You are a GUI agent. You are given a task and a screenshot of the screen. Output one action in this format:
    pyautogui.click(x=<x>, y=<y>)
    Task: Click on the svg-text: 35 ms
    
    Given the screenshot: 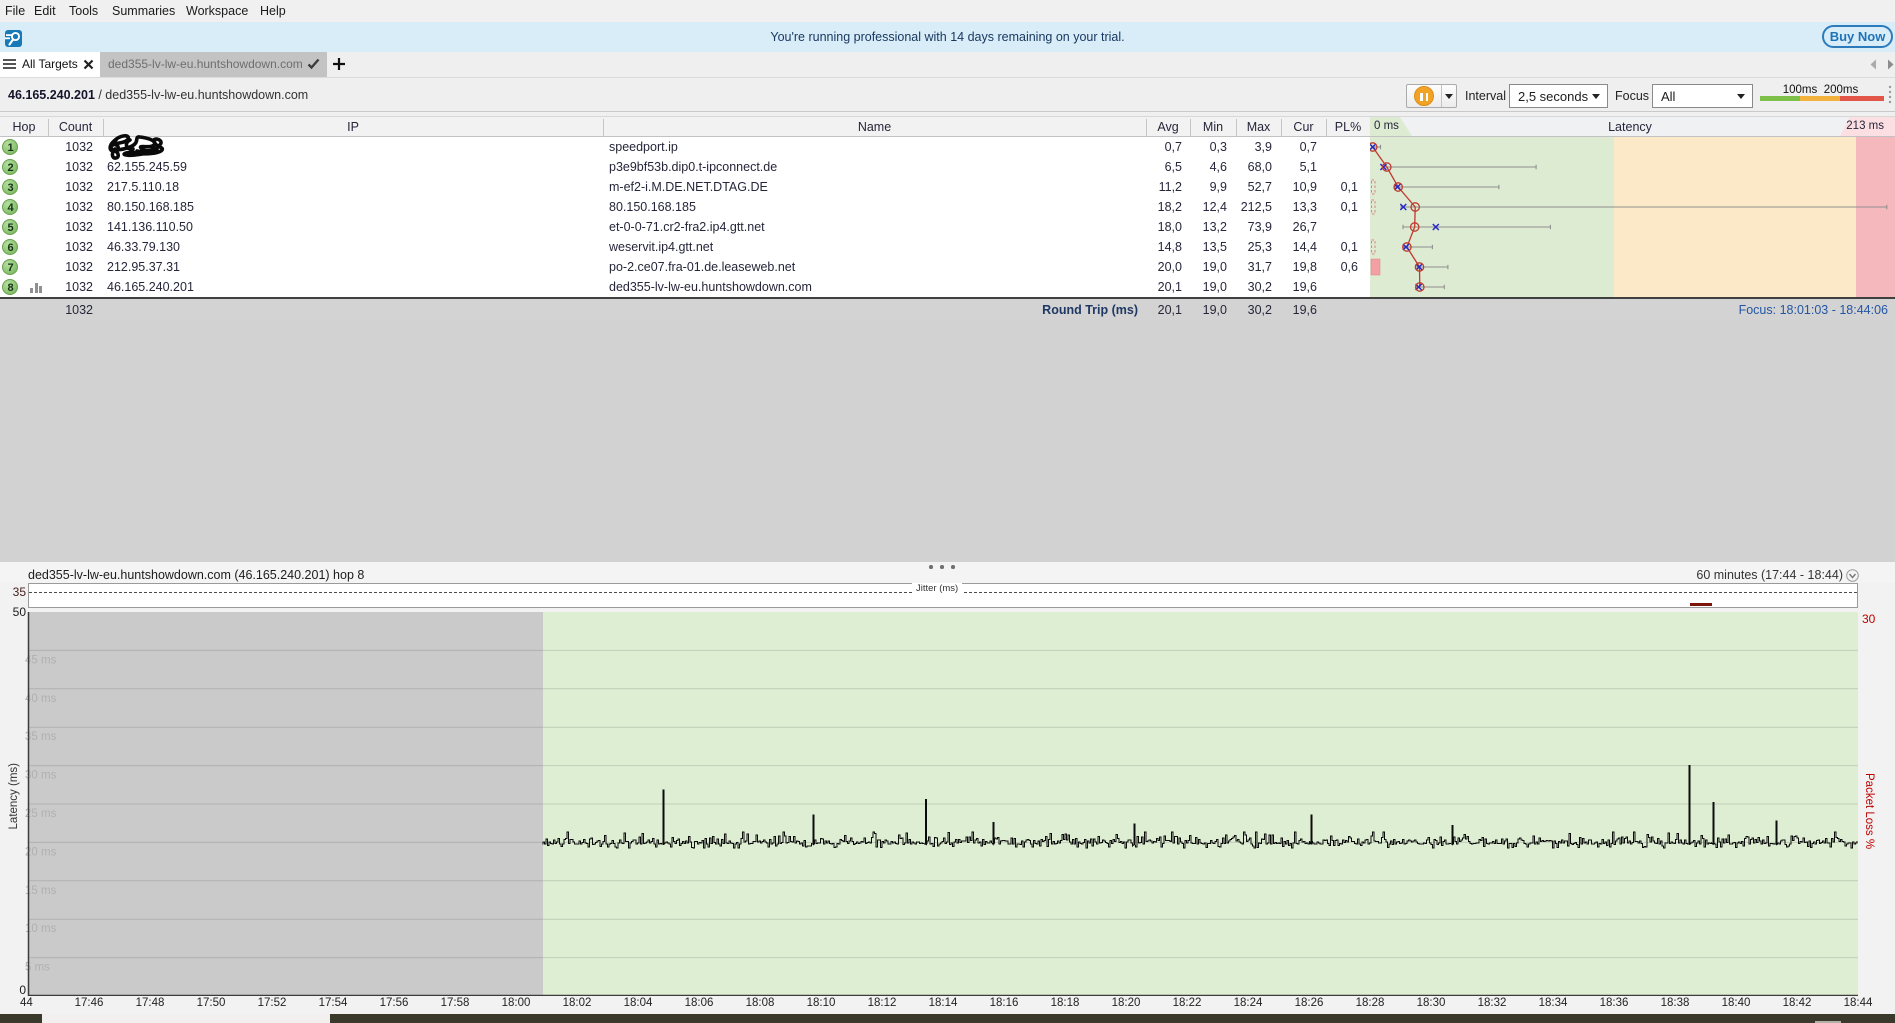 What is the action you would take?
    pyautogui.click(x=41, y=737)
    